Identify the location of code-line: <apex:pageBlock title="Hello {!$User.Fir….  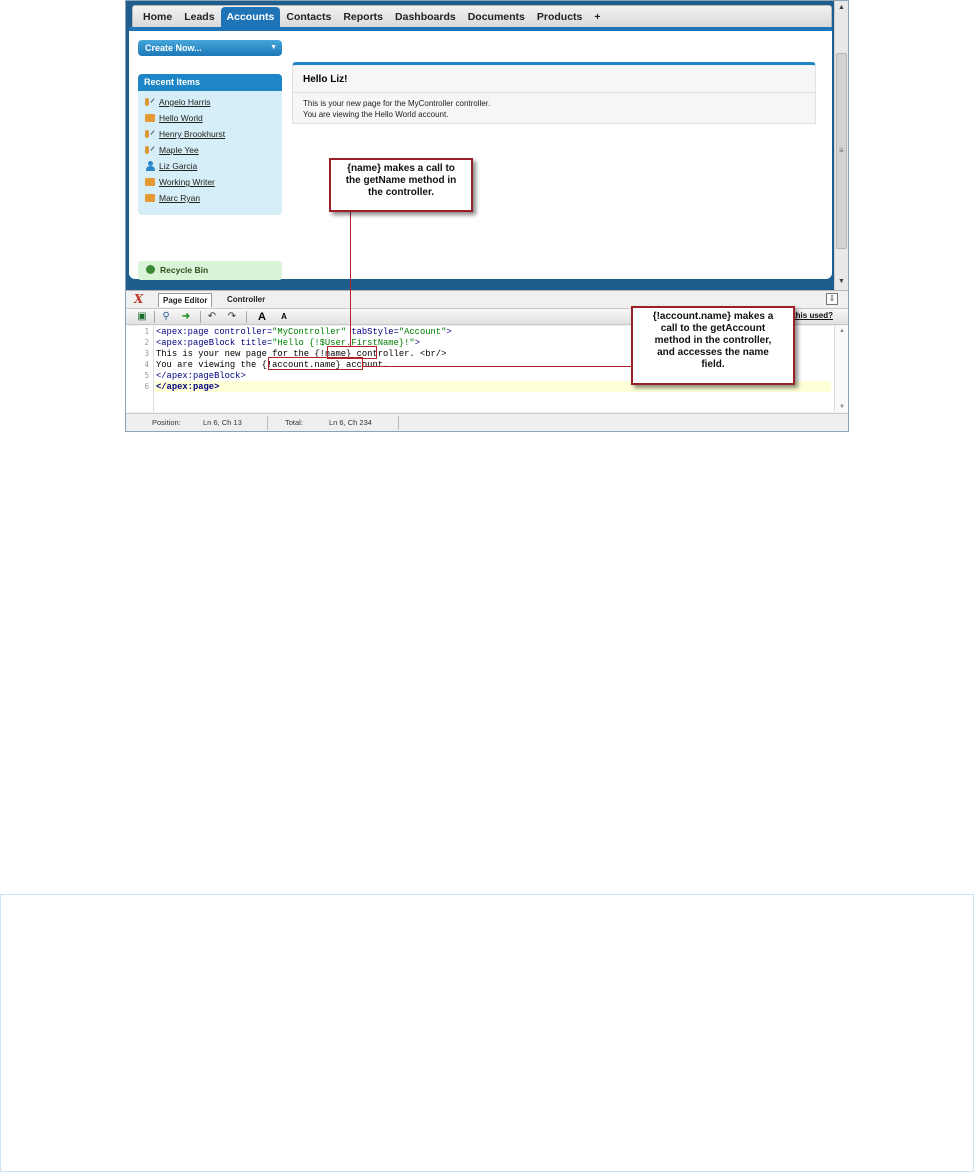
(288, 343).